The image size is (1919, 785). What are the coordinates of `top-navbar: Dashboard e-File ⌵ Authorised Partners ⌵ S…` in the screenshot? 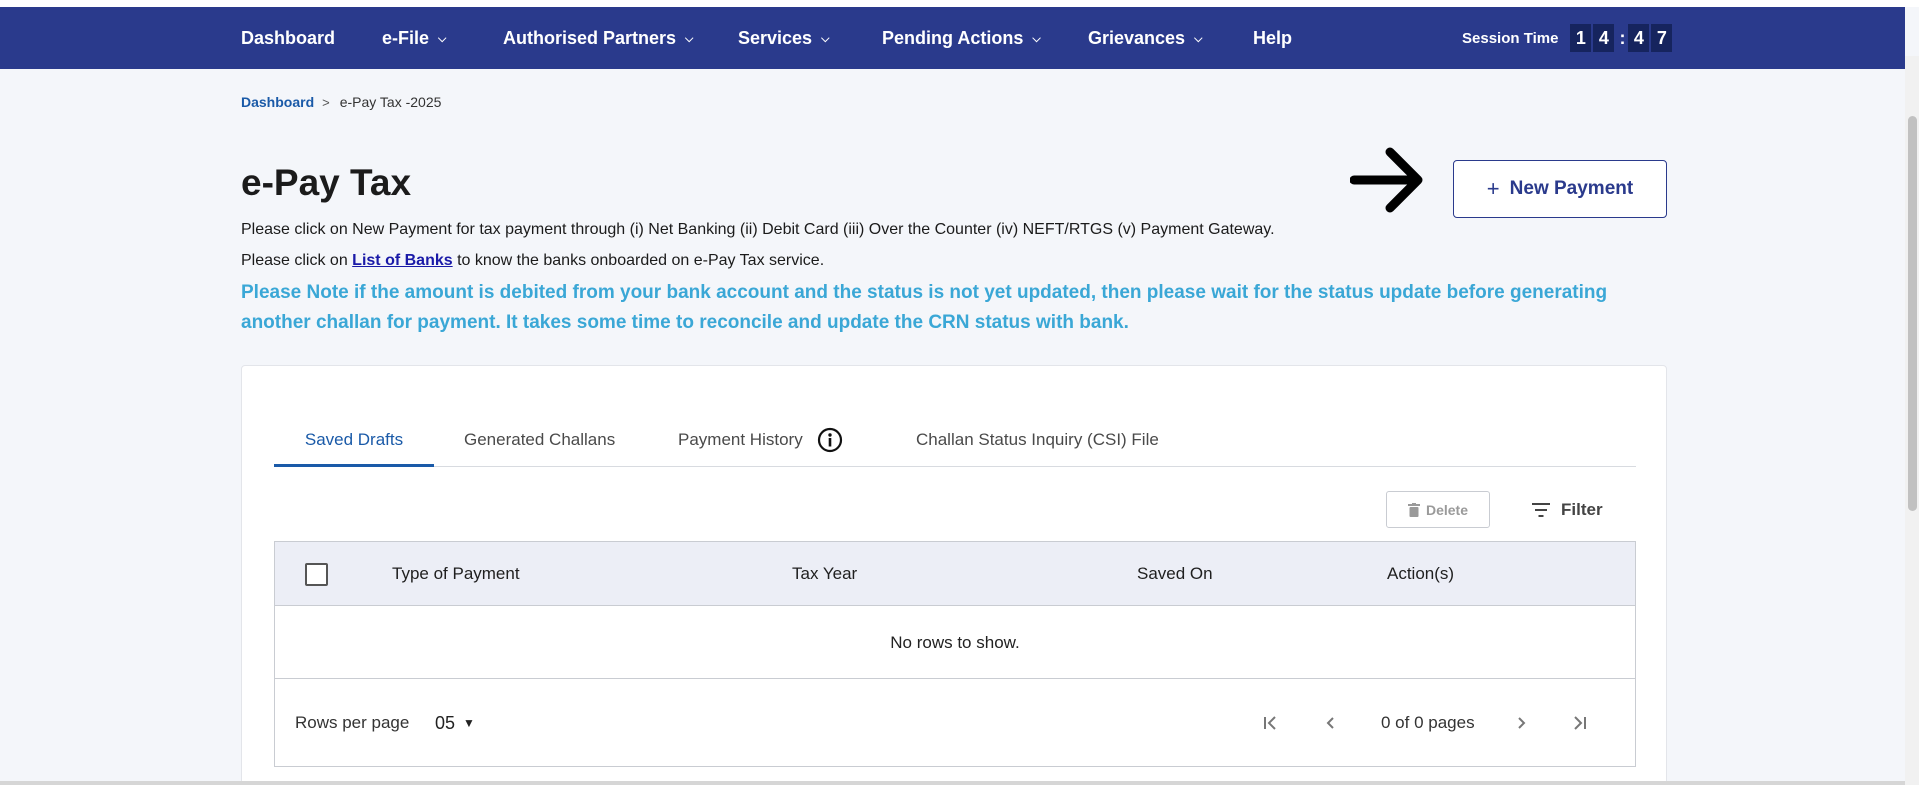 It's located at (952, 38).